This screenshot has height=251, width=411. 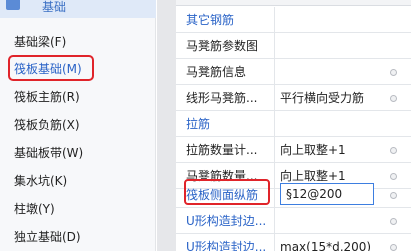 What do you see at coordinates (78, 97) in the screenshot?
I see `sidebar-item-raft-main-rebar: 筏板主筋(R)` at bounding box center [78, 97].